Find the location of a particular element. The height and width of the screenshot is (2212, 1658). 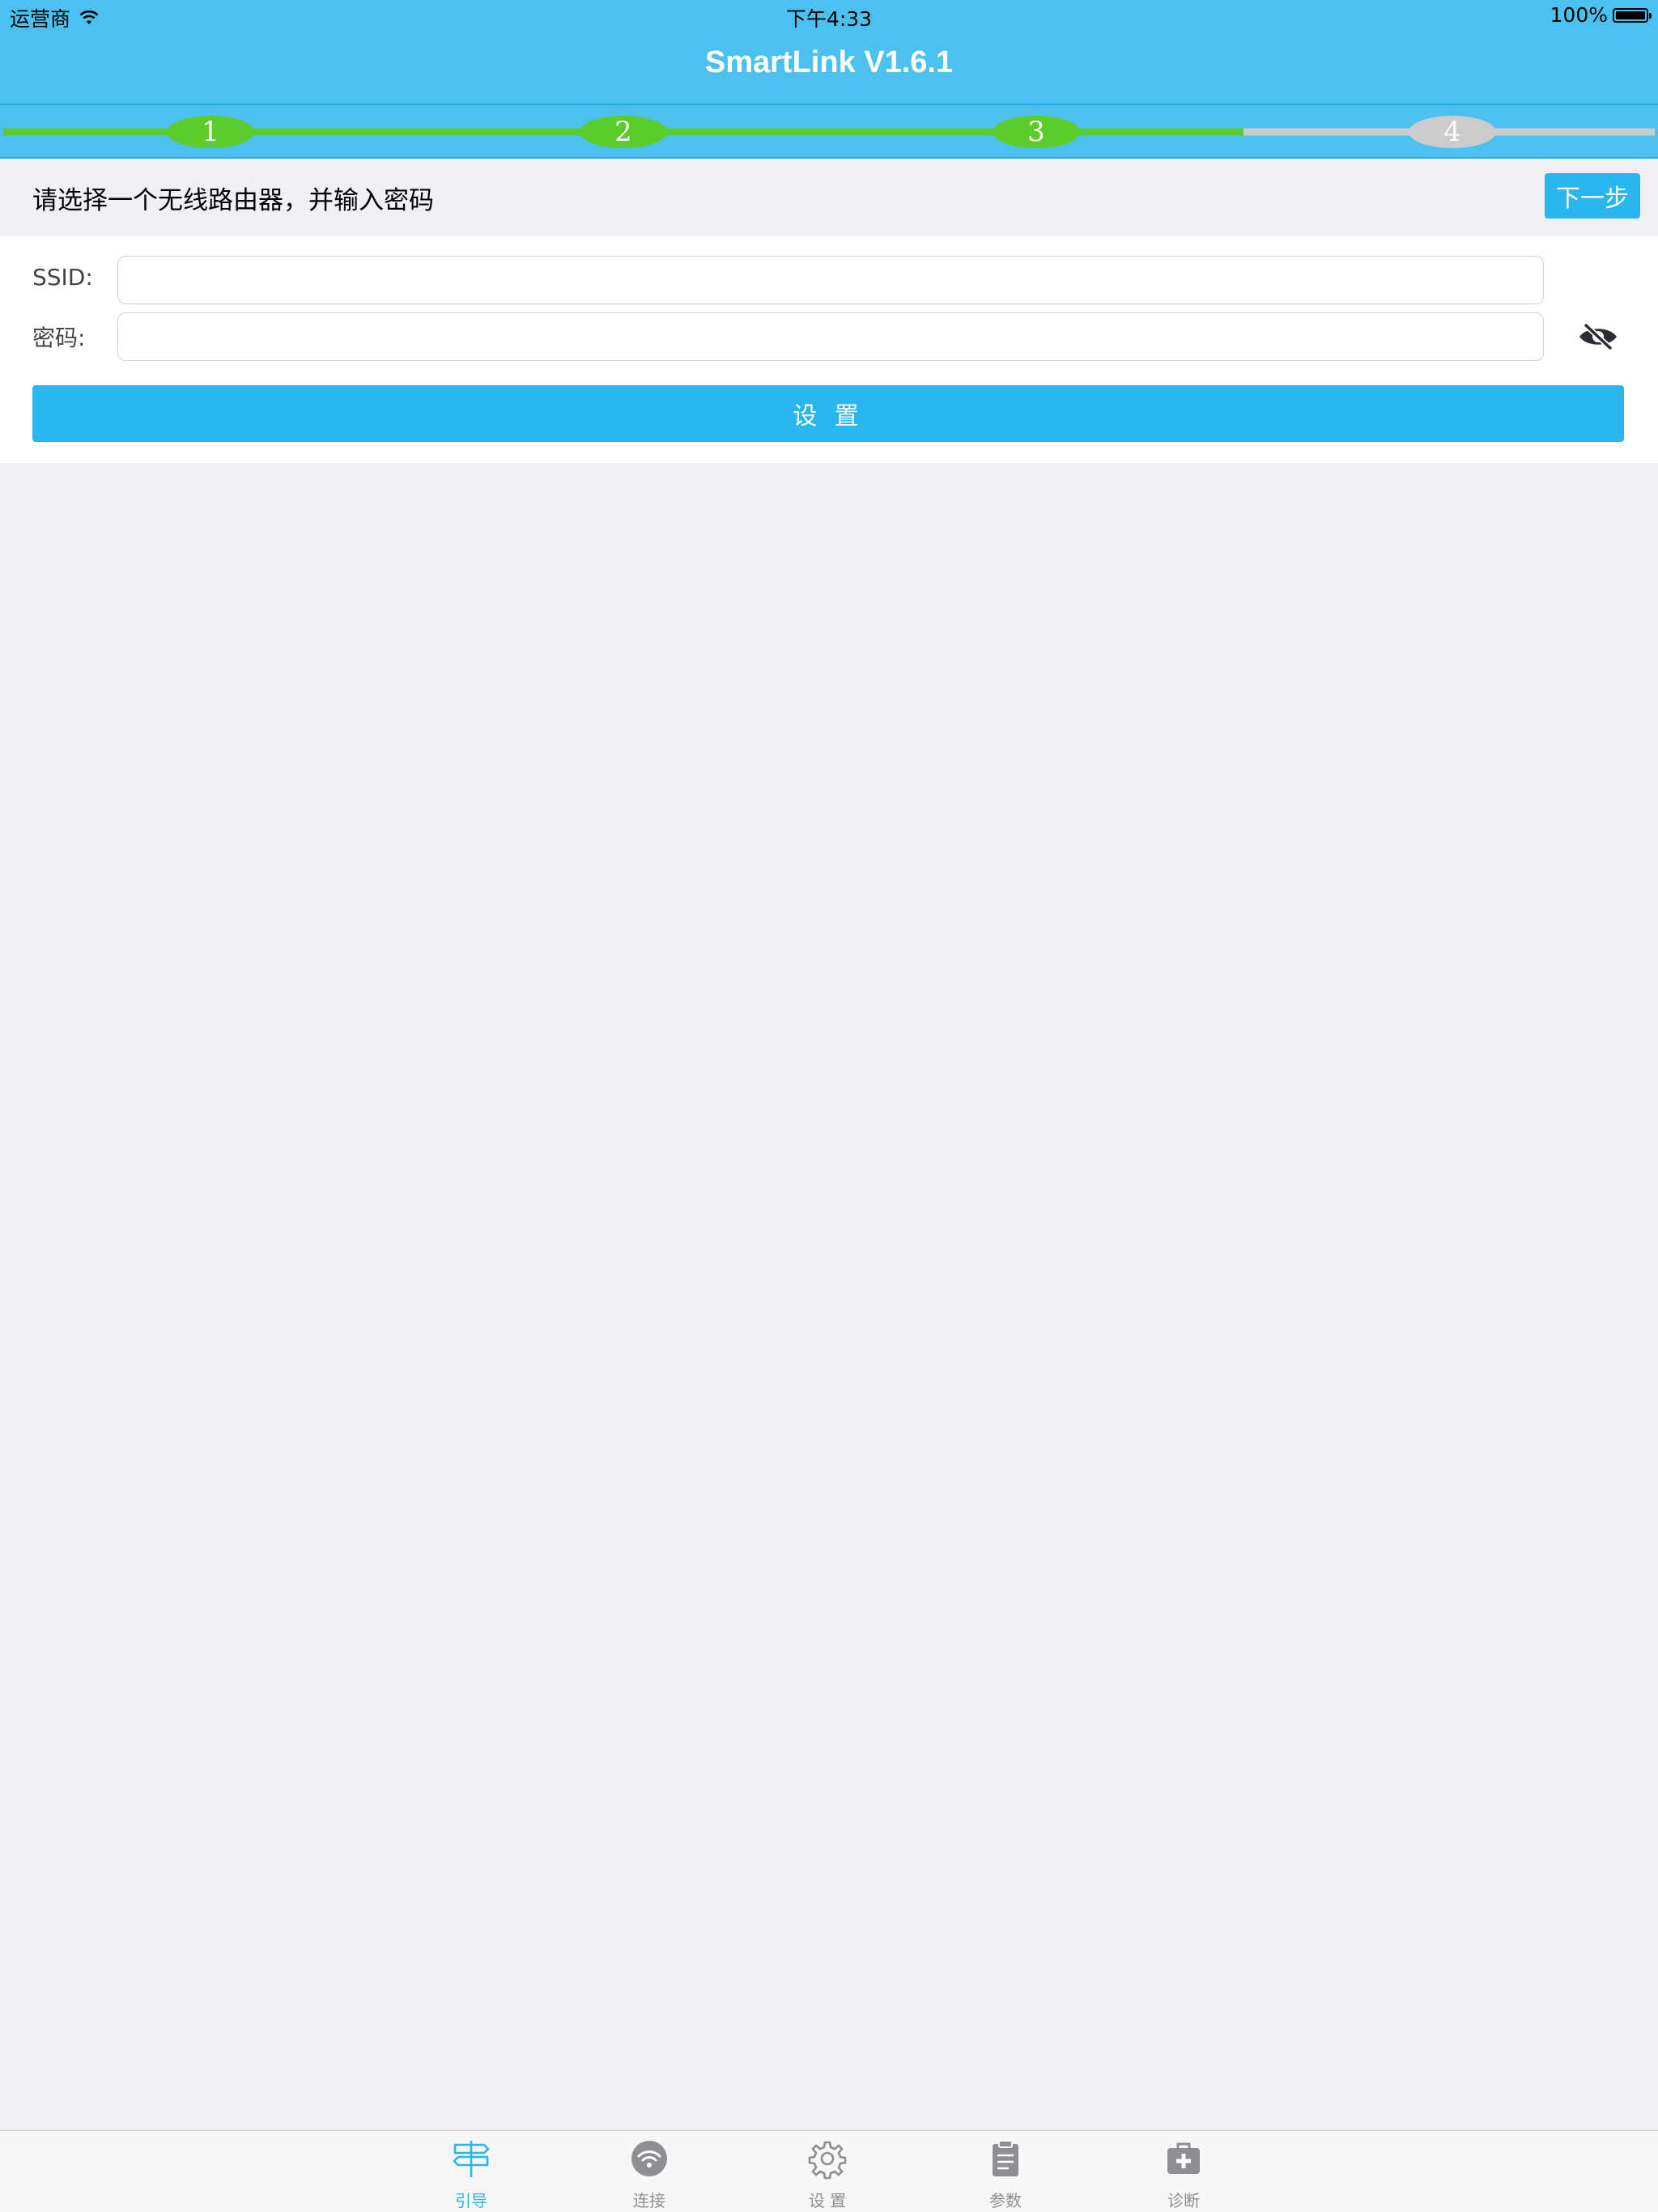

clipboard-icon is located at coordinates (1005, 2158).